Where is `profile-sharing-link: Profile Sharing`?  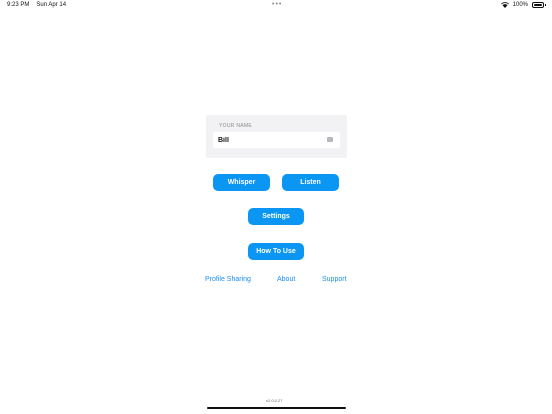
profile-sharing-link: Profile Sharing is located at coordinates (228, 279).